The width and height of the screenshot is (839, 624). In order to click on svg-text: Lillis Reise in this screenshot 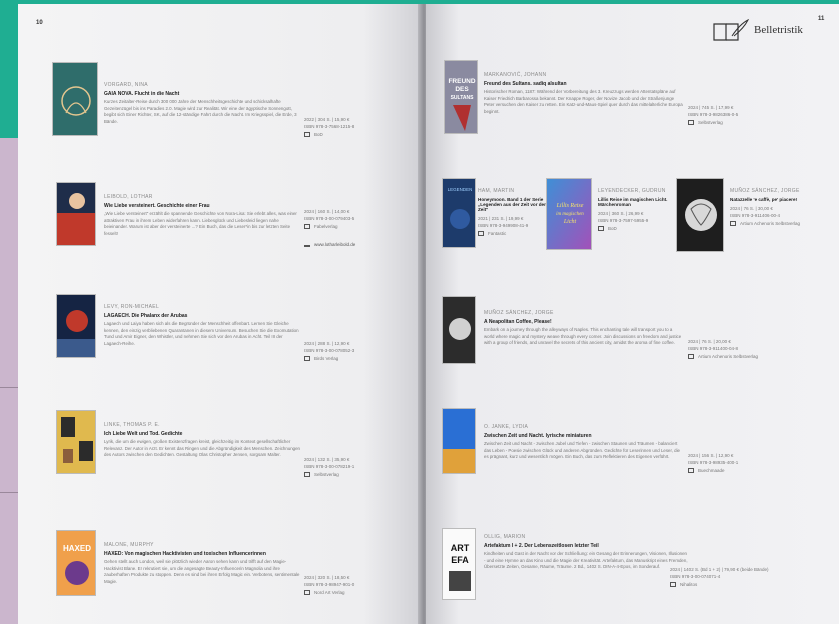, I will do `click(570, 206)`.